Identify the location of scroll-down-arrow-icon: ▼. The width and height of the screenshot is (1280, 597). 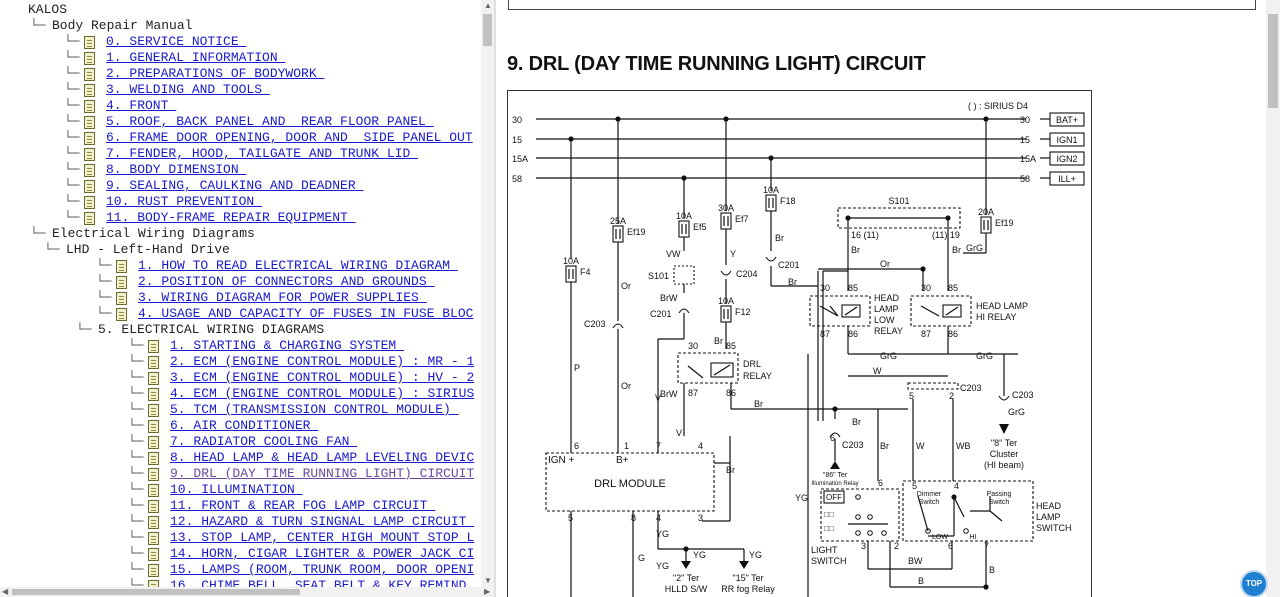
(488, 581).